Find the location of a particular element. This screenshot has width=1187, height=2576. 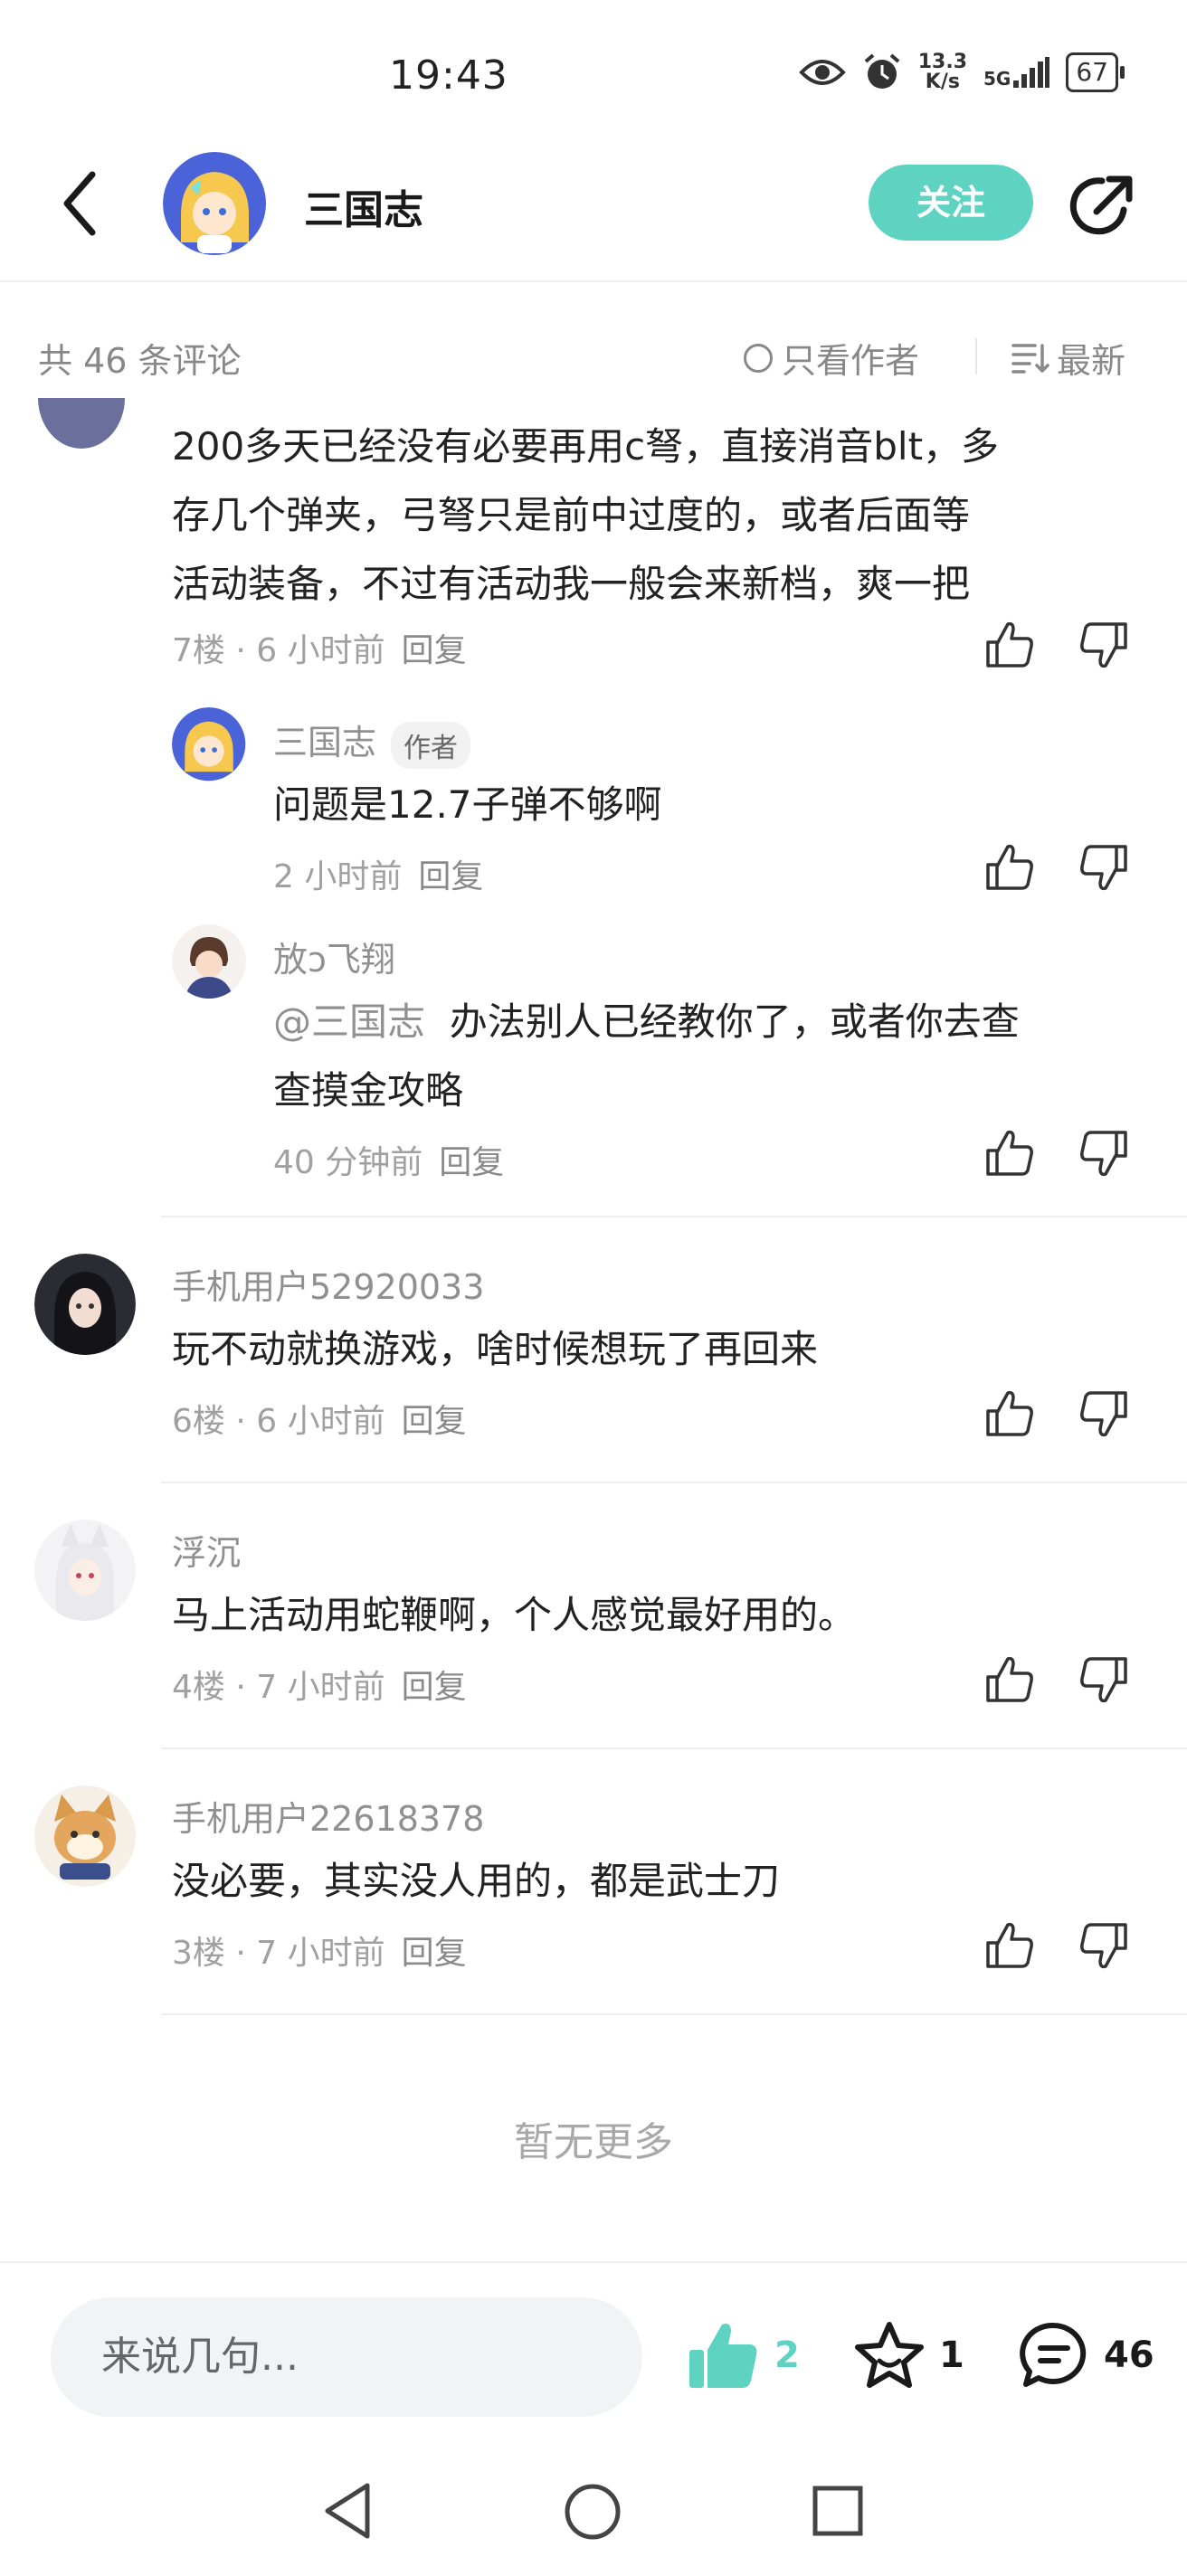

comment-text-line: 存几个弹夹，弓弩只是前中过度的，或者后面等 is located at coordinates (571, 515).